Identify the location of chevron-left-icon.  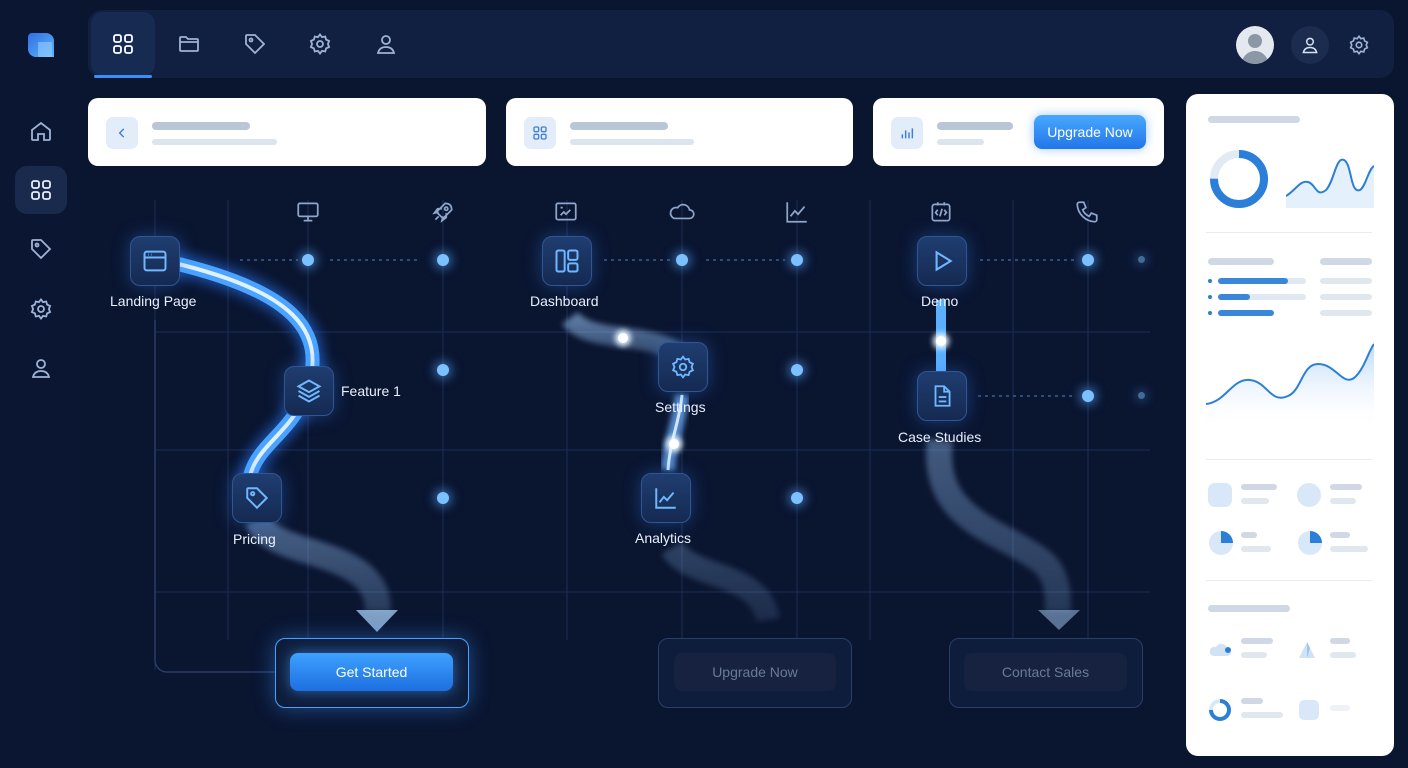
(121, 133).